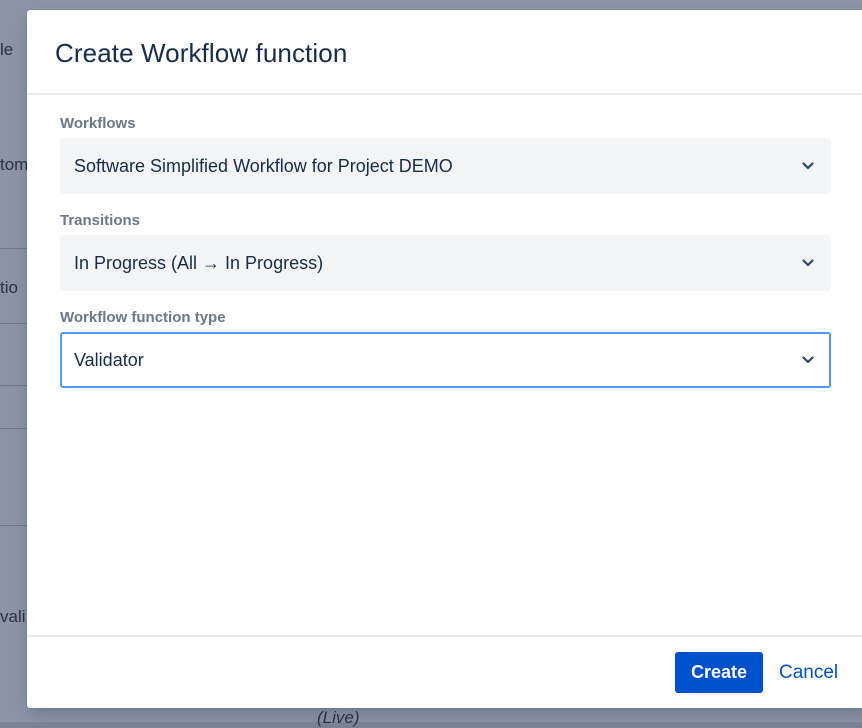 Image resolution: width=862 pixels, height=728 pixels. I want to click on backdrop-text-fragment: (Live), so click(338, 717).